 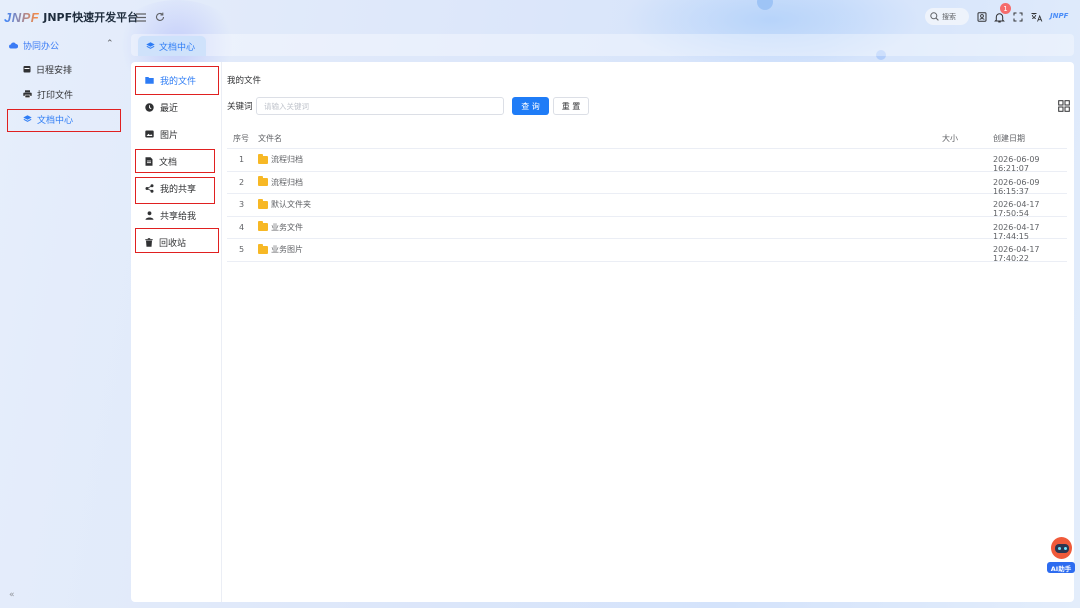 I want to click on tab-document-center: 文档中心, so click(x=172, y=46).